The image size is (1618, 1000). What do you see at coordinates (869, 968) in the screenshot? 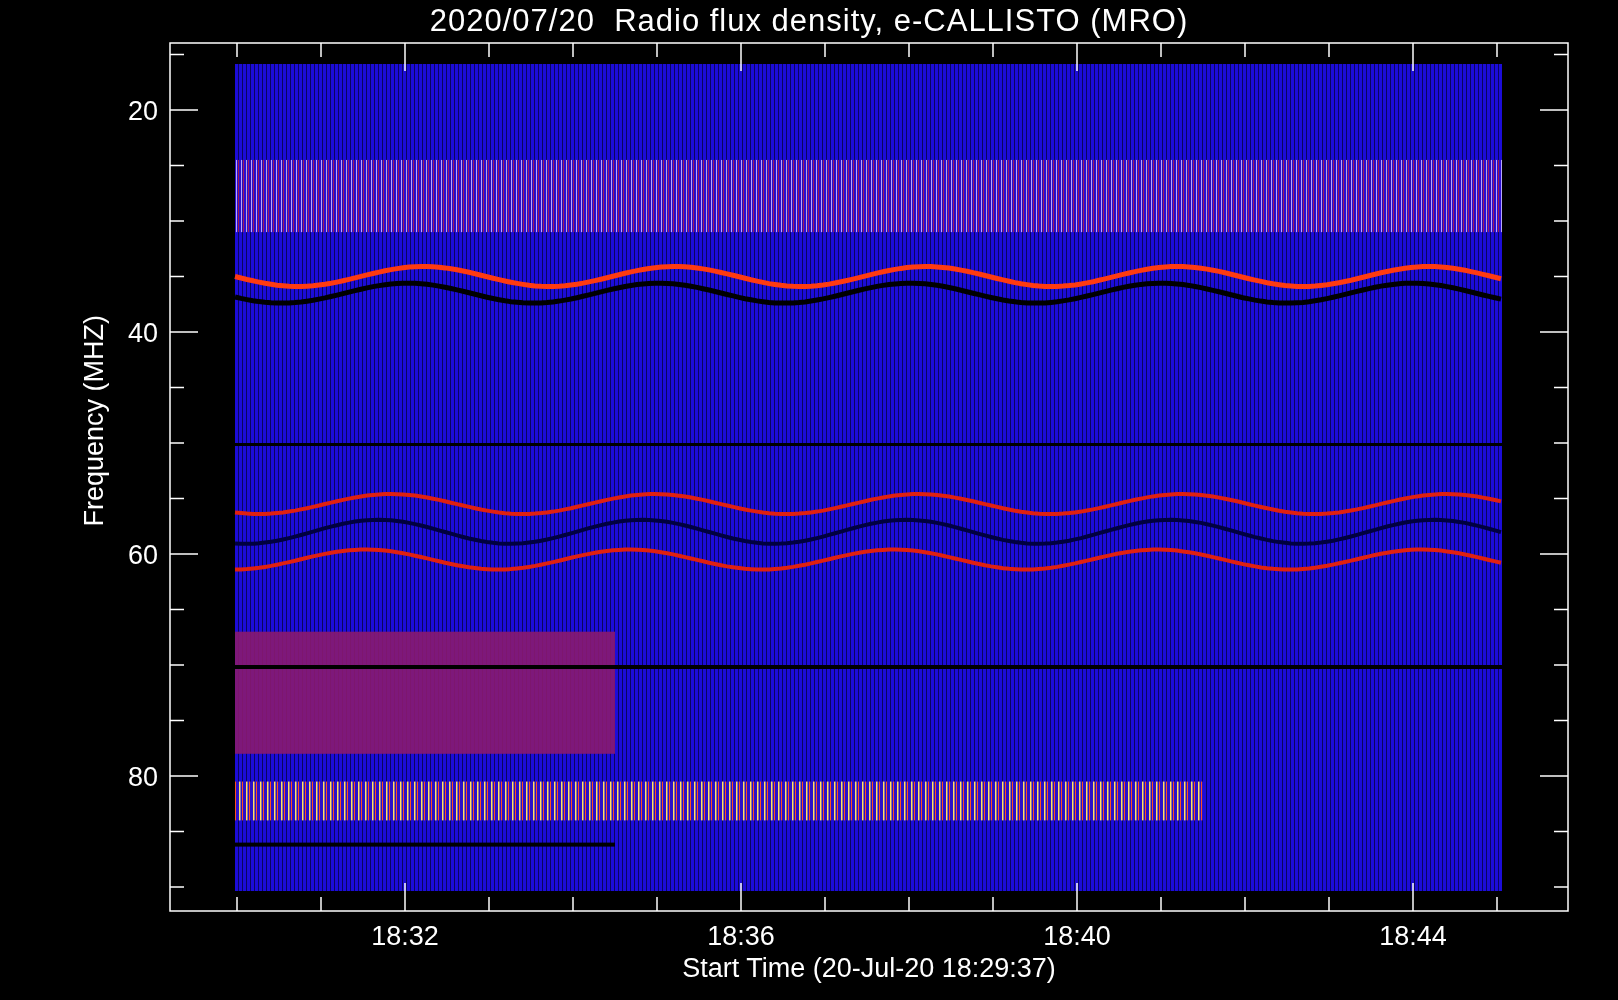
I see `x-axis-label: Start Time (20-Jul-20 18:29:37)` at bounding box center [869, 968].